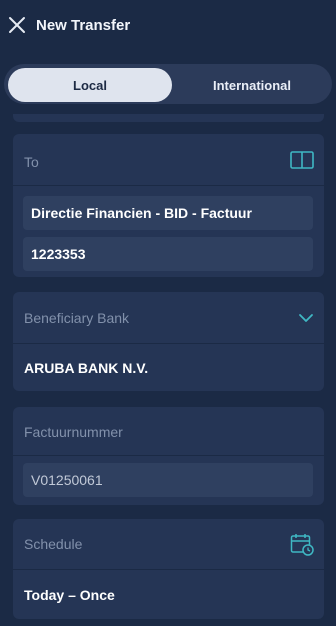  What do you see at coordinates (306, 318) in the screenshot?
I see `chevron-down-icon` at bounding box center [306, 318].